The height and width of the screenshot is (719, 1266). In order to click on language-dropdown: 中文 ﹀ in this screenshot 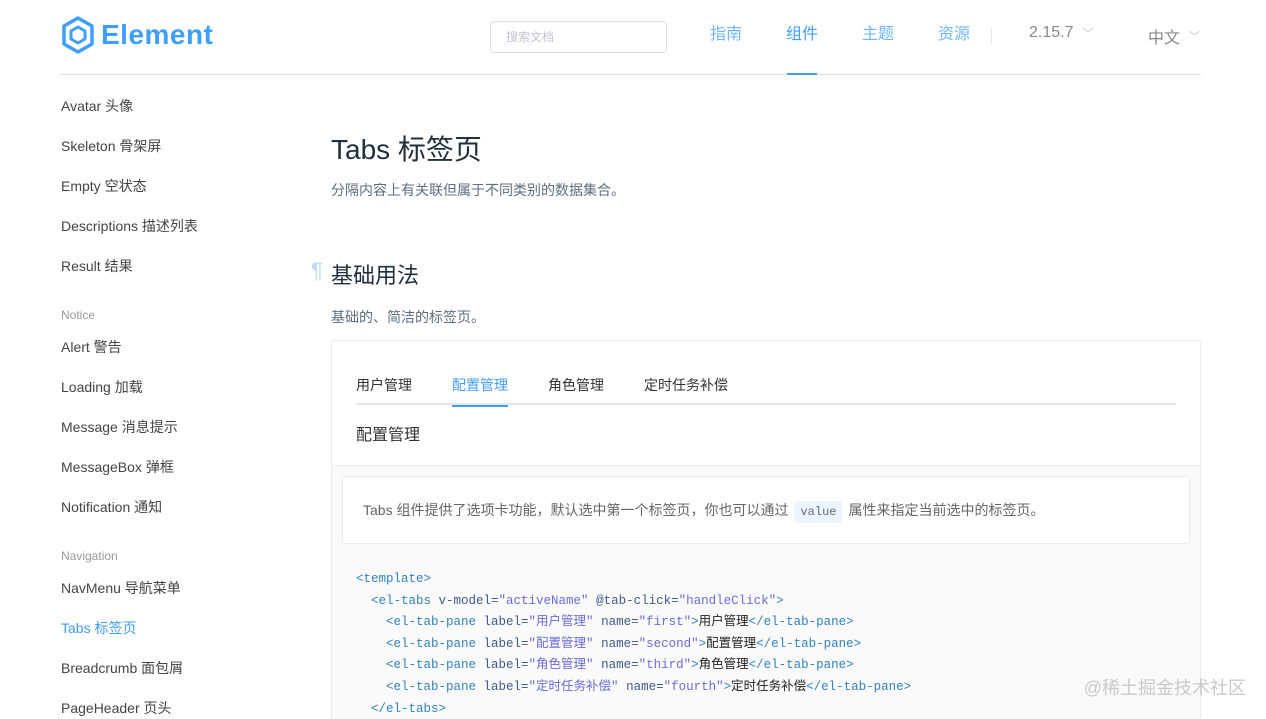, I will do `click(1174, 36)`.